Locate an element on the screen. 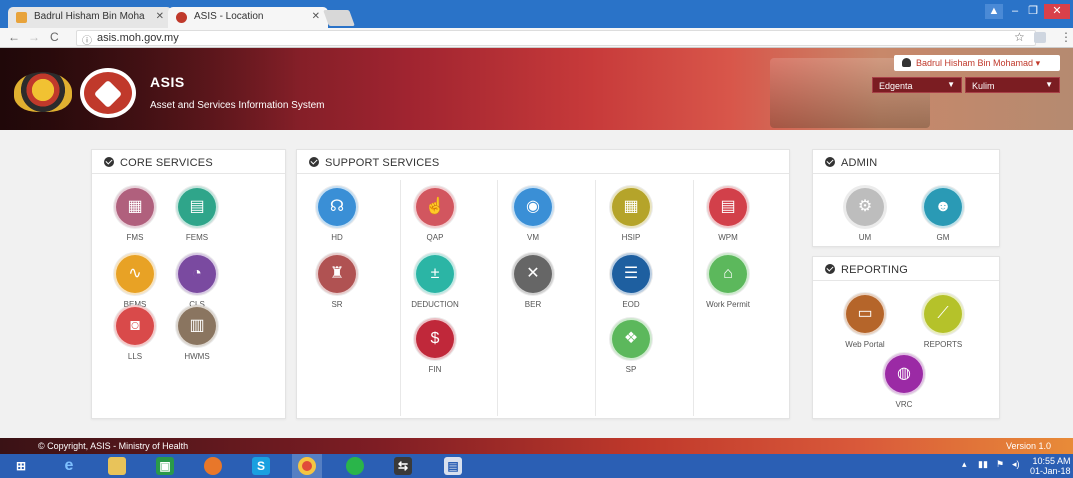  service-tile-um: ⚙ UM is located at coordinates (865, 214).